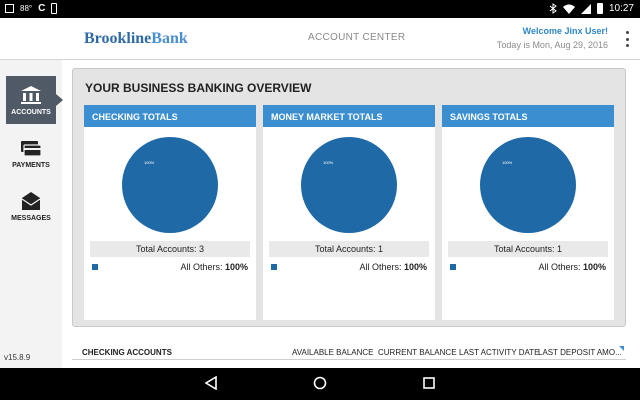  I want to click on sidebar-item-payments: PAYMENTS, so click(31, 154).